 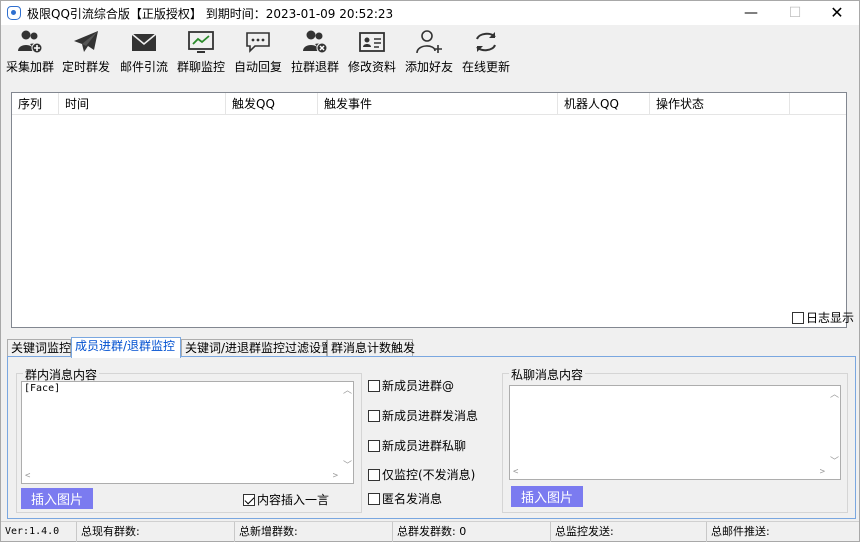 What do you see at coordinates (604, 104) in the screenshot?
I see `column-header-robot-qq: 机器人QQ` at bounding box center [604, 104].